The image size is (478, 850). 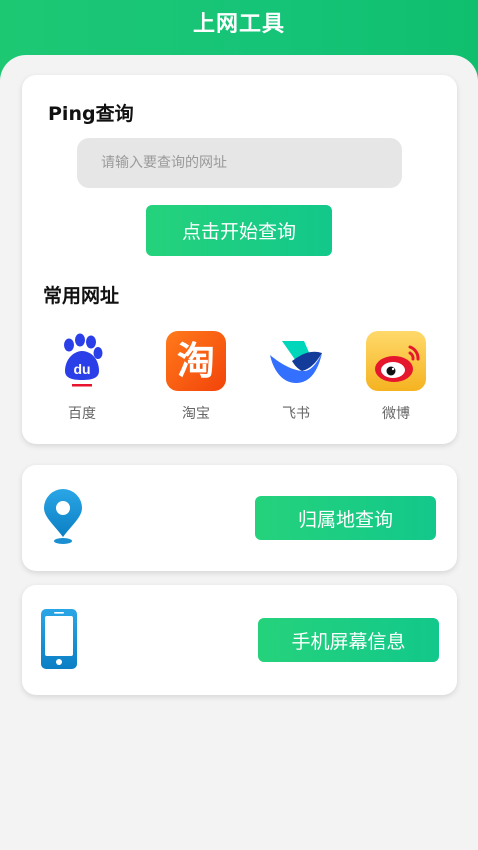 What do you see at coordinates (196, 414) in the screenshot?
I see `site-label: 淘宝` at bounding box center [196, 414].